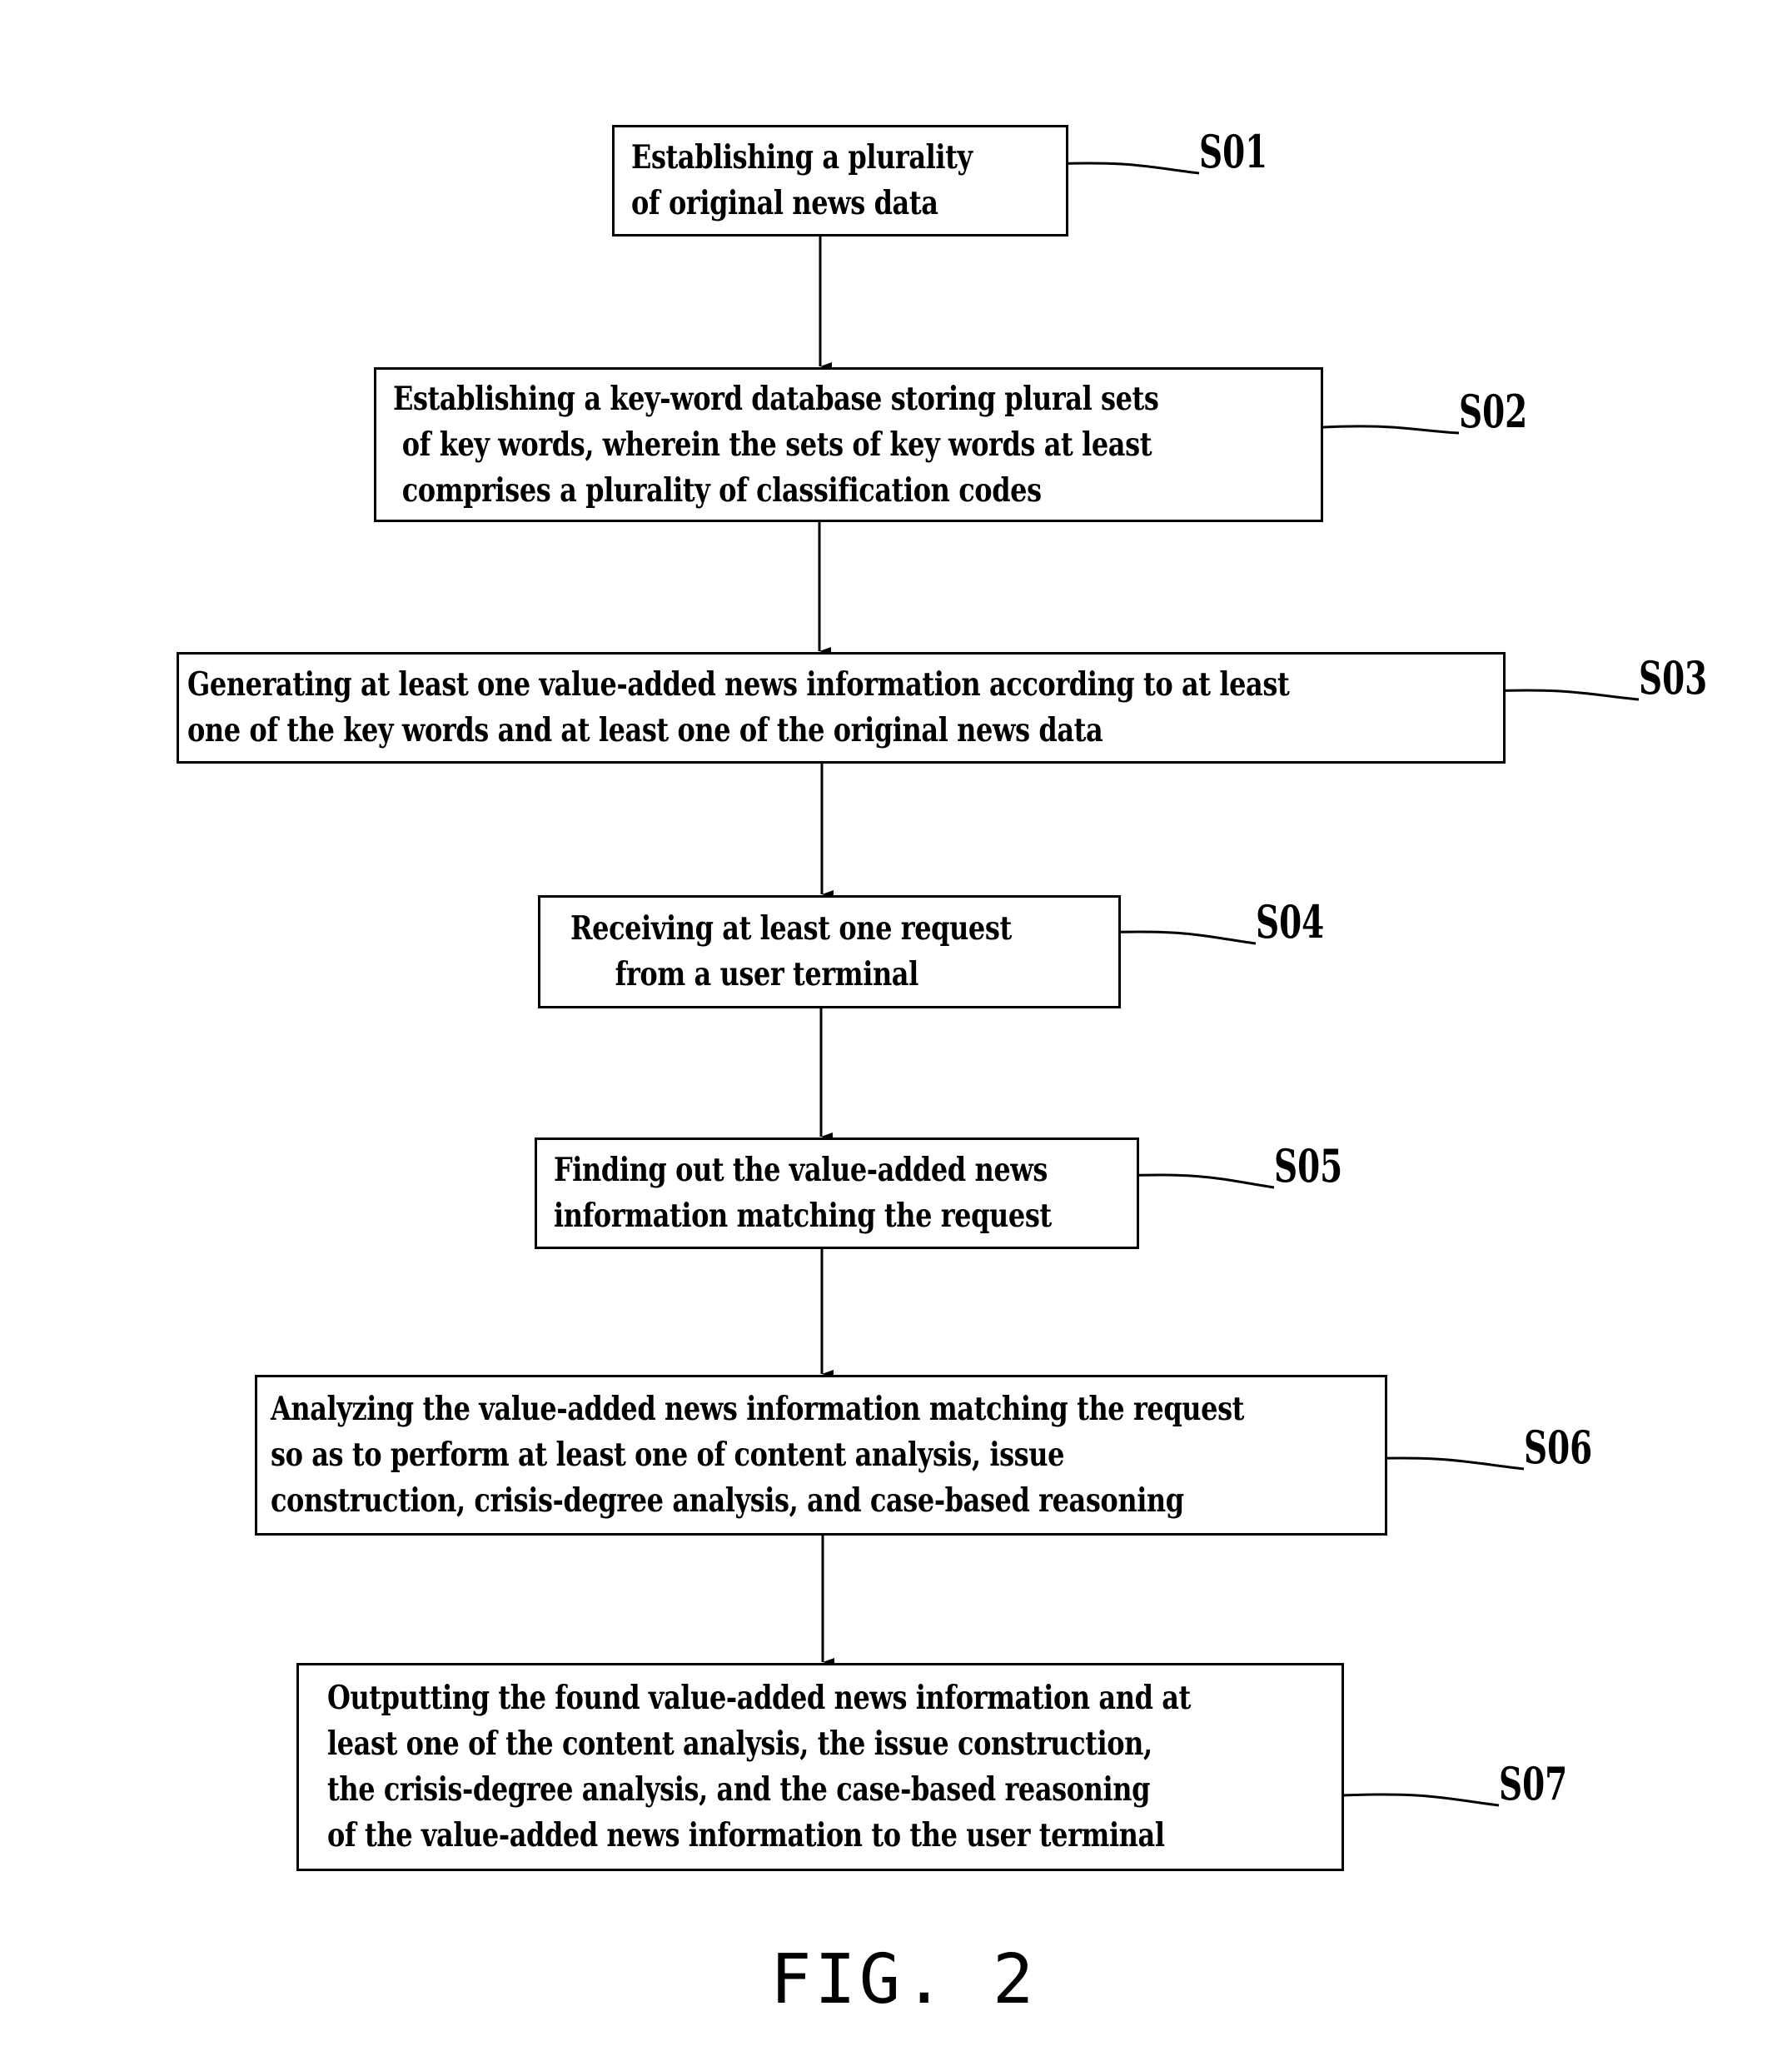  Describe the element at coordinates (801, 1170) in the screenshot. I see `step-text-line: Finding out the value-added news` at that location.